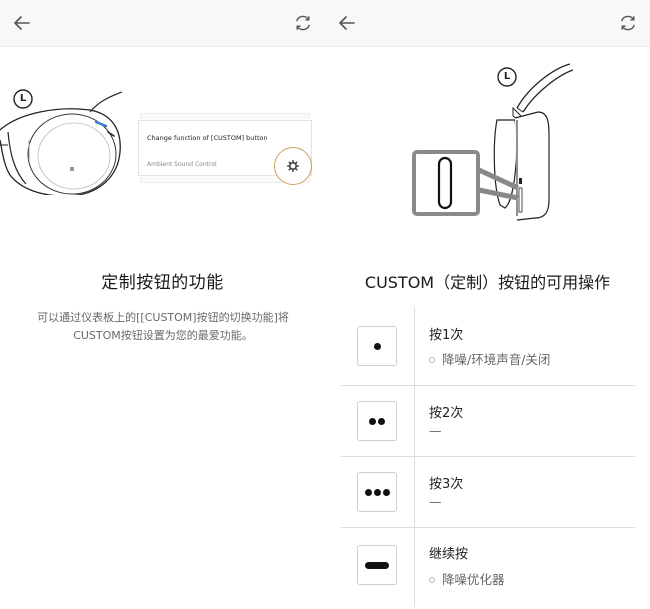  I want to click on dashboard-item-title: Change function of [CUSTOM] button, so click(207, 138).